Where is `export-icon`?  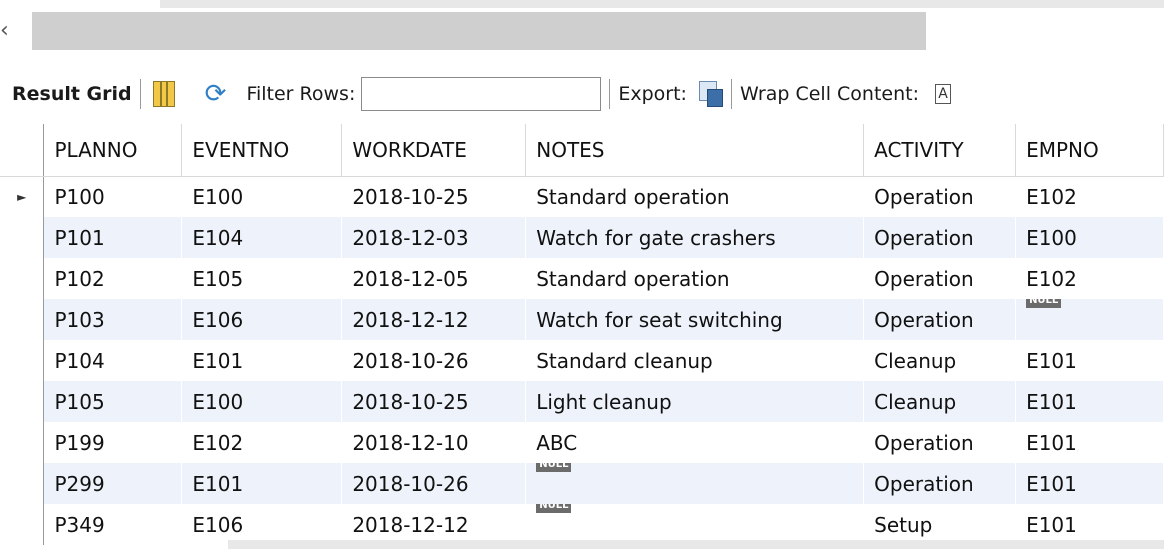 export-icon is located at coordinates (710, 94).